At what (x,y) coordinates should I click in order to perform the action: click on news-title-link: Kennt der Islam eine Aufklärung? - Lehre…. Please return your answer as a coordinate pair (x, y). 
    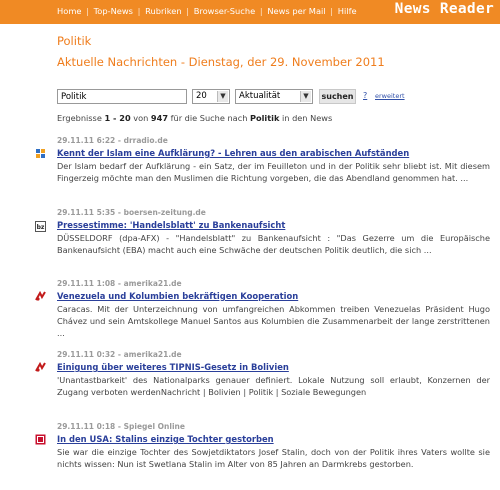
    Looking at the image, I should click on (273, 153).